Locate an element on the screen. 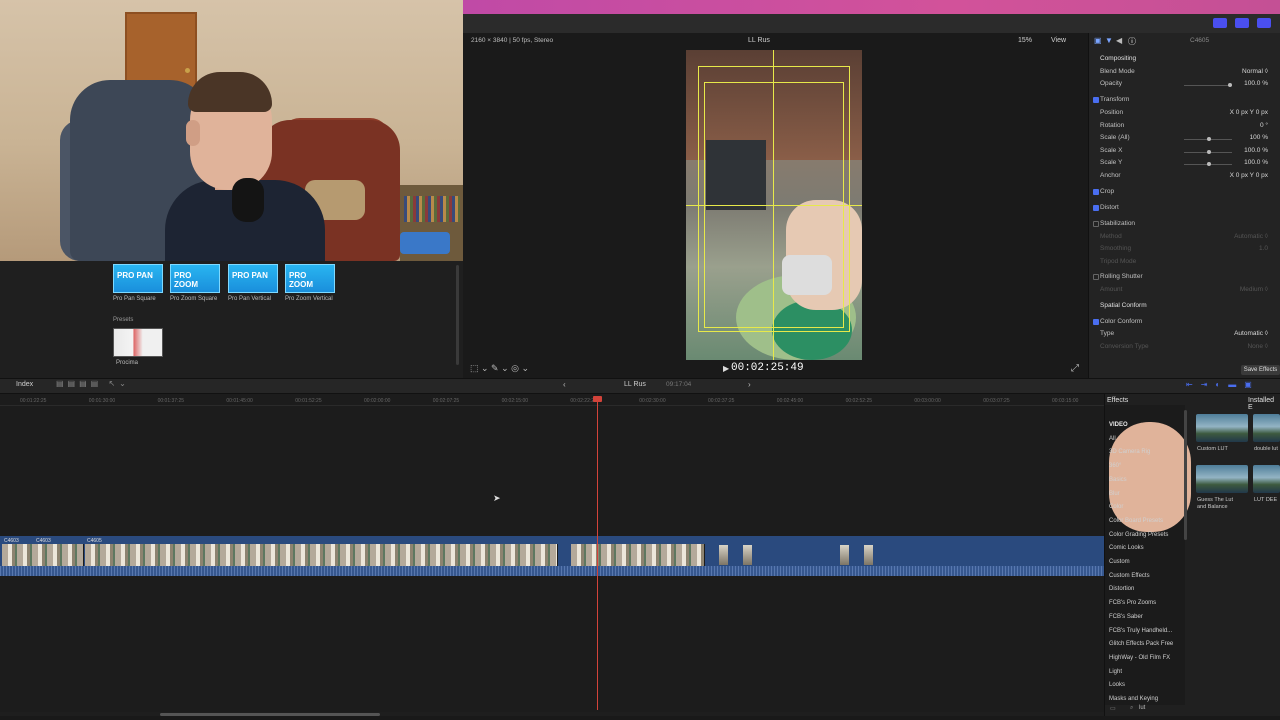 This screenshot has width=1280, height=720. timeline-tools-icons: ⇤⇥◐▬▣ is located at coordinates (1223, 384).